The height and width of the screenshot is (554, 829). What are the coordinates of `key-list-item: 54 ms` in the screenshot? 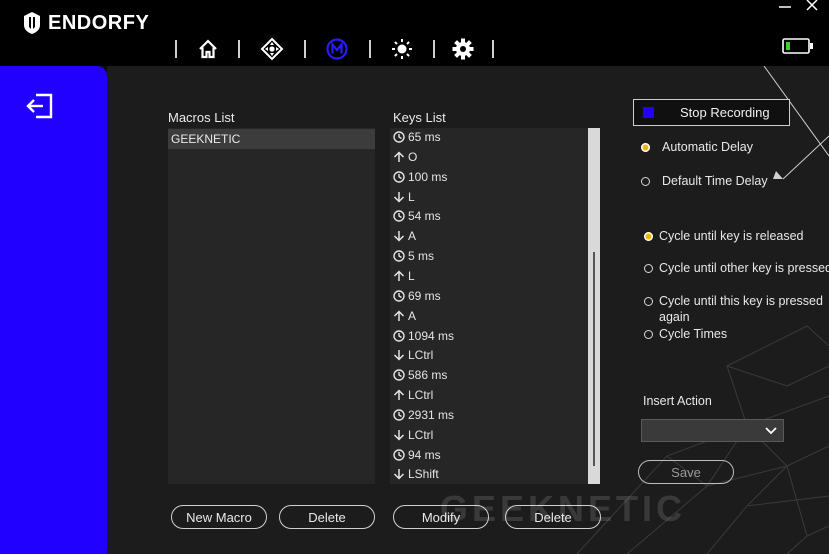 It's located at (417, 216).